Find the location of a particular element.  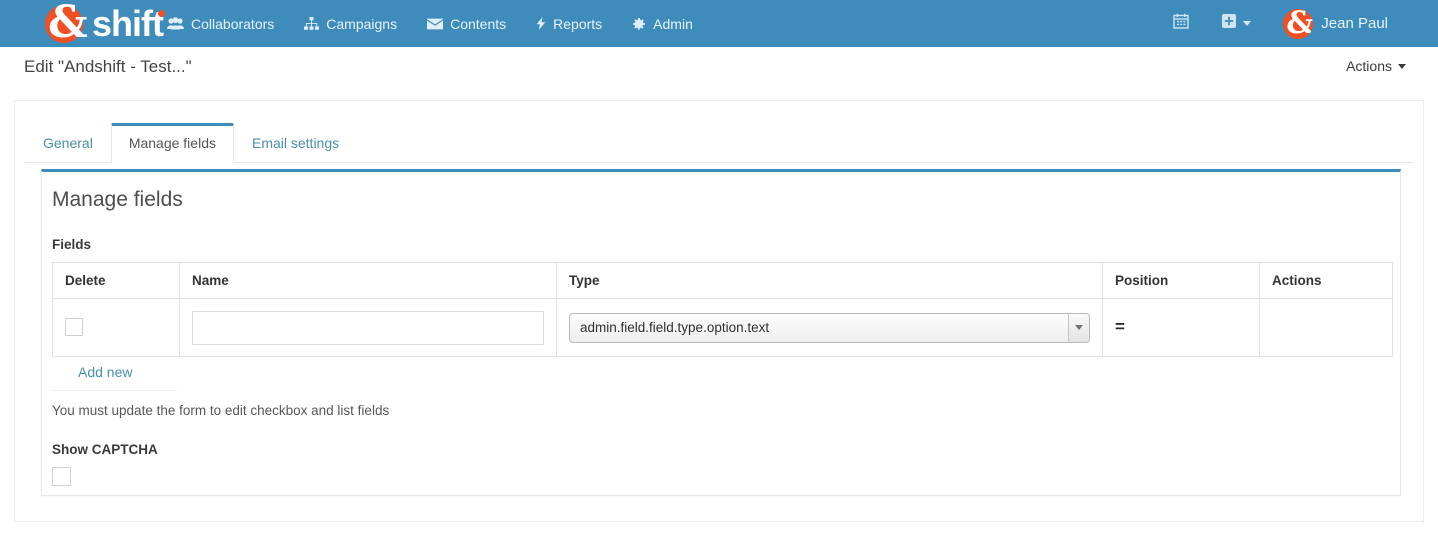

drag-handle-icon: = is located at coordinates (1120, 326).